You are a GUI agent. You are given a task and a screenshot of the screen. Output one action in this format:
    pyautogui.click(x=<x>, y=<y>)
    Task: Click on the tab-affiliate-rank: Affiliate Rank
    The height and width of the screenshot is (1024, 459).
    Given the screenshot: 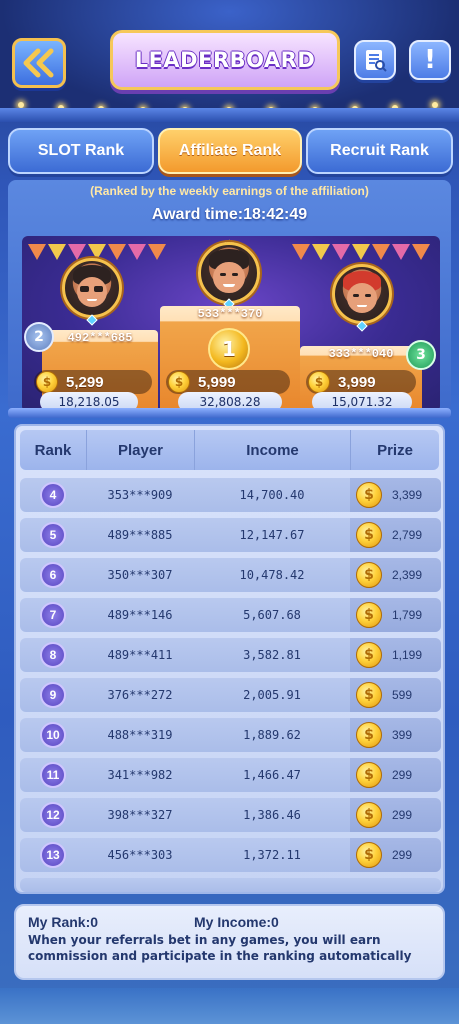 What is the action you would take?
    pyautogui.click(x=230, y=151)
    